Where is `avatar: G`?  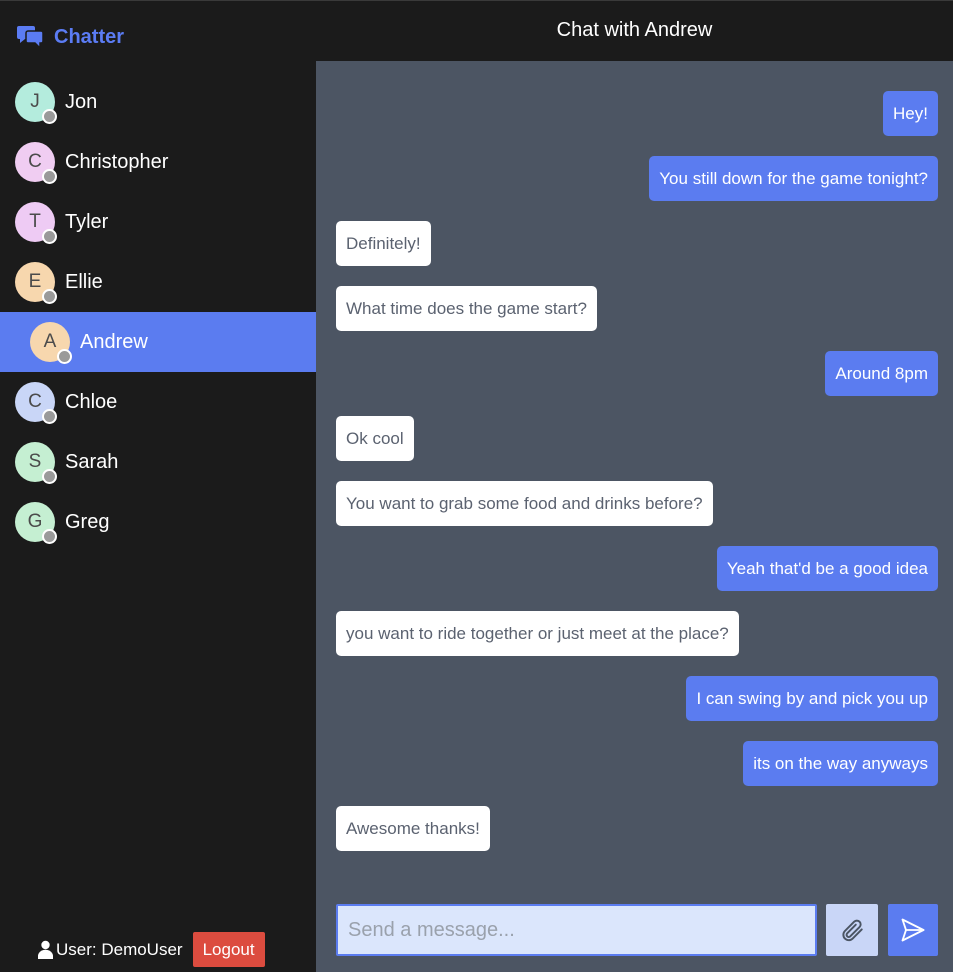
avatar: G is located at coordinates (36, 523).